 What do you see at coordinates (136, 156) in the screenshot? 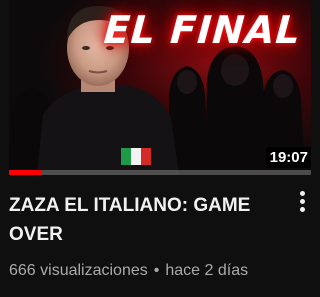
I see `italy-flag-icon` at bounding box center [136, 156].